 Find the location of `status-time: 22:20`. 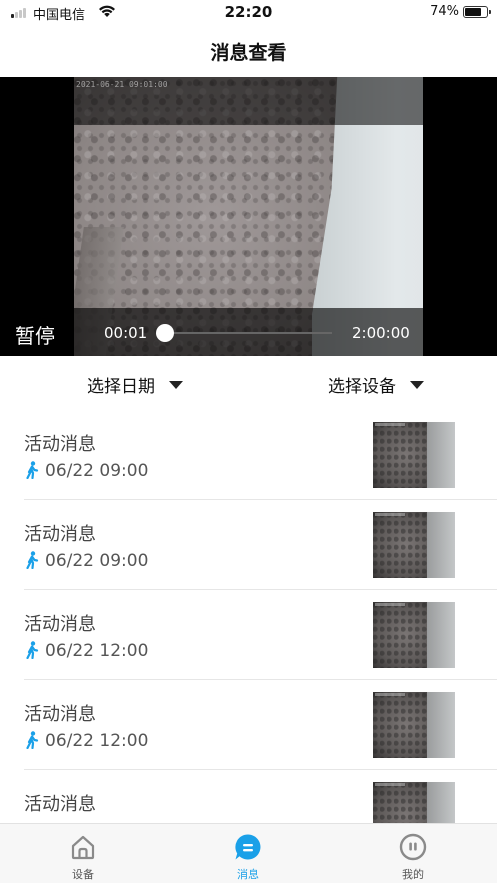

status-time: 22:20 is located at coordinates (248, 12).